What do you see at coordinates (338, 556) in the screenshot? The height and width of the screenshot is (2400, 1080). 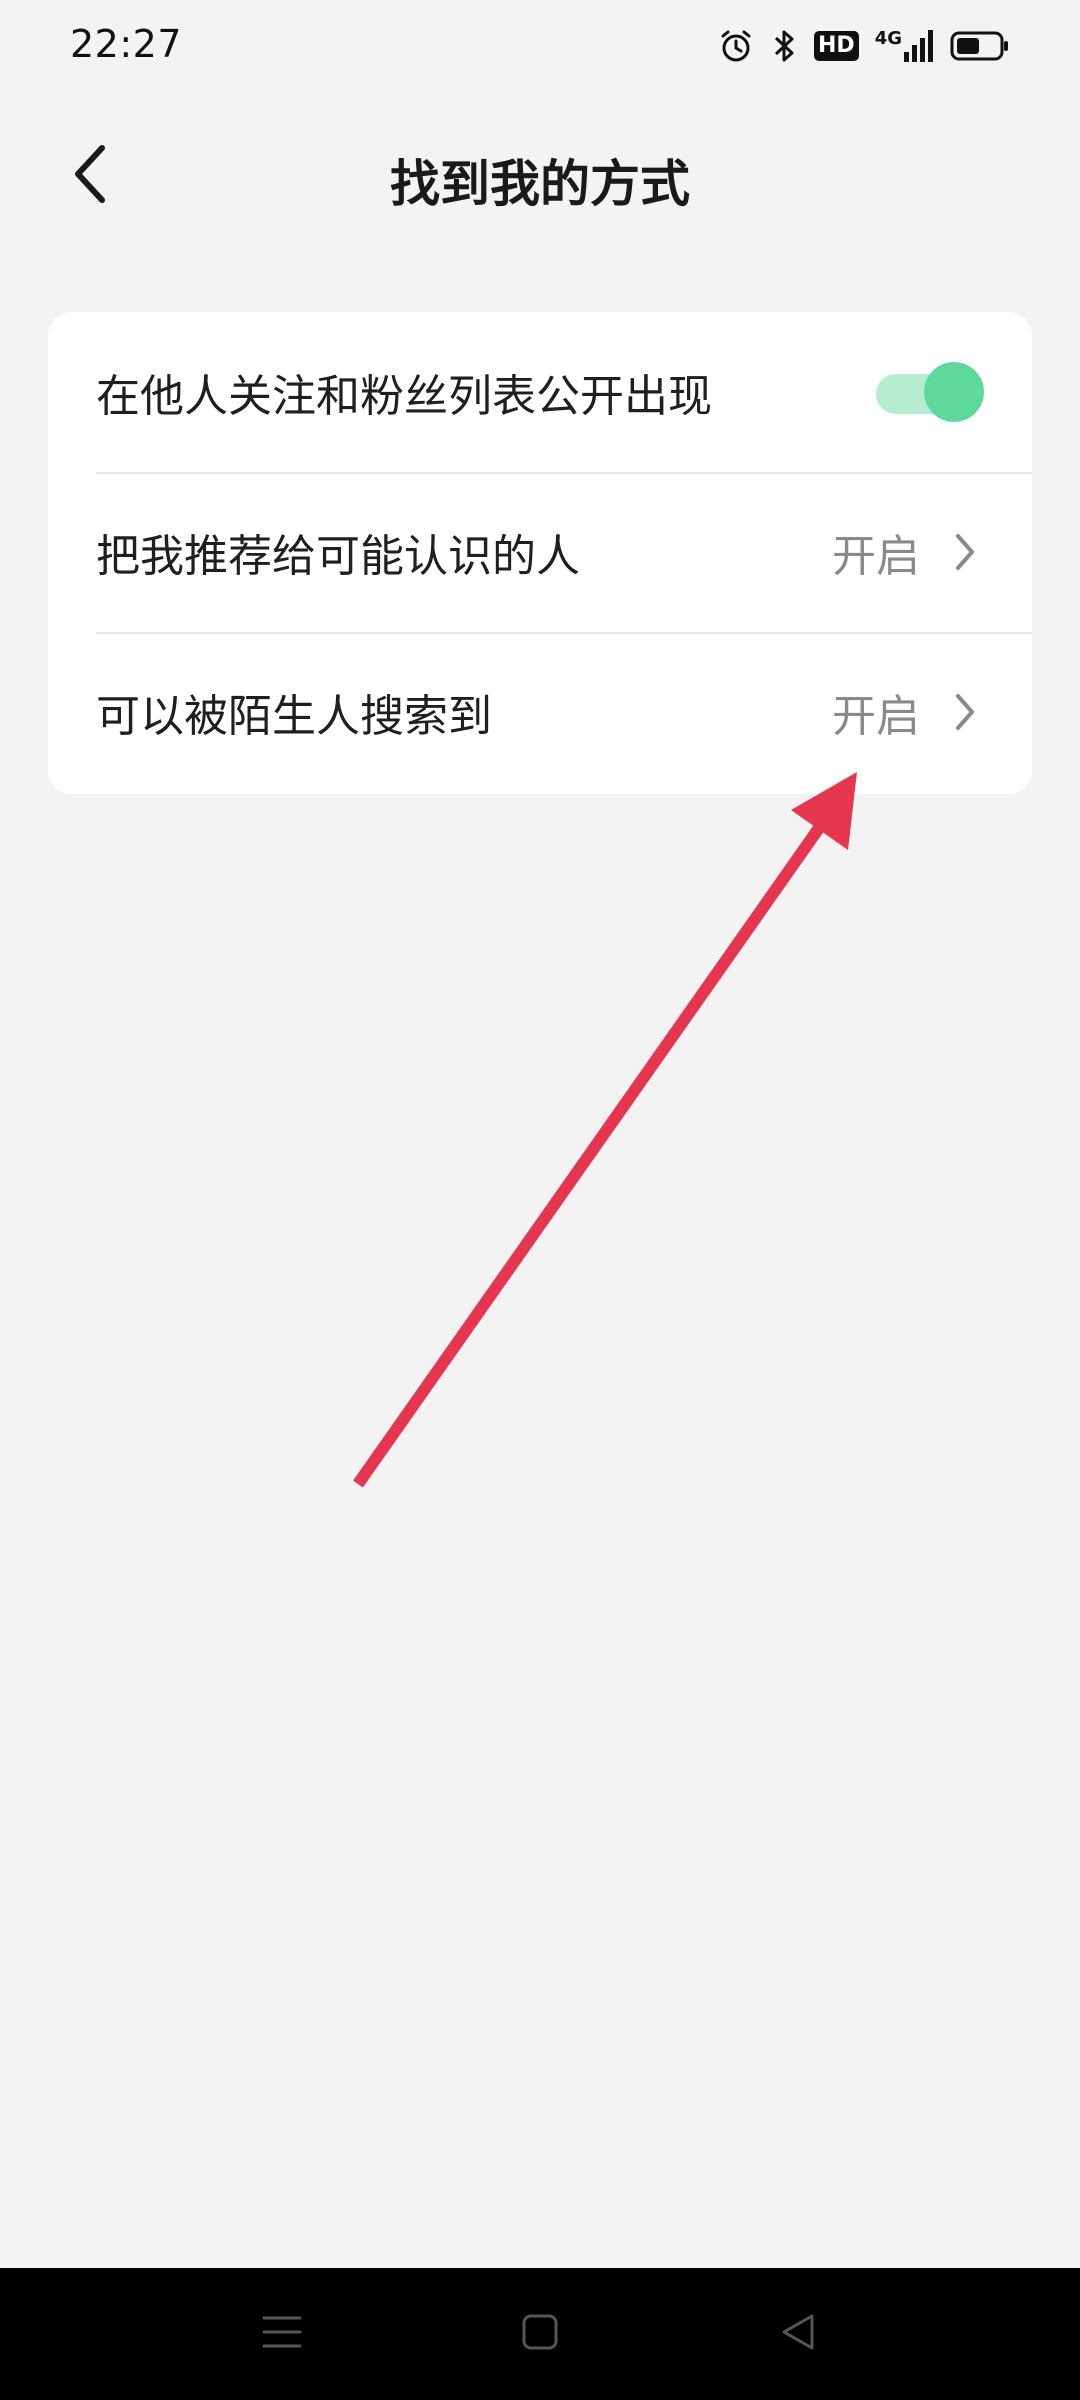 I see `setting-label: 把我推荐给可能认识的人` at bounding box center [338, 556].